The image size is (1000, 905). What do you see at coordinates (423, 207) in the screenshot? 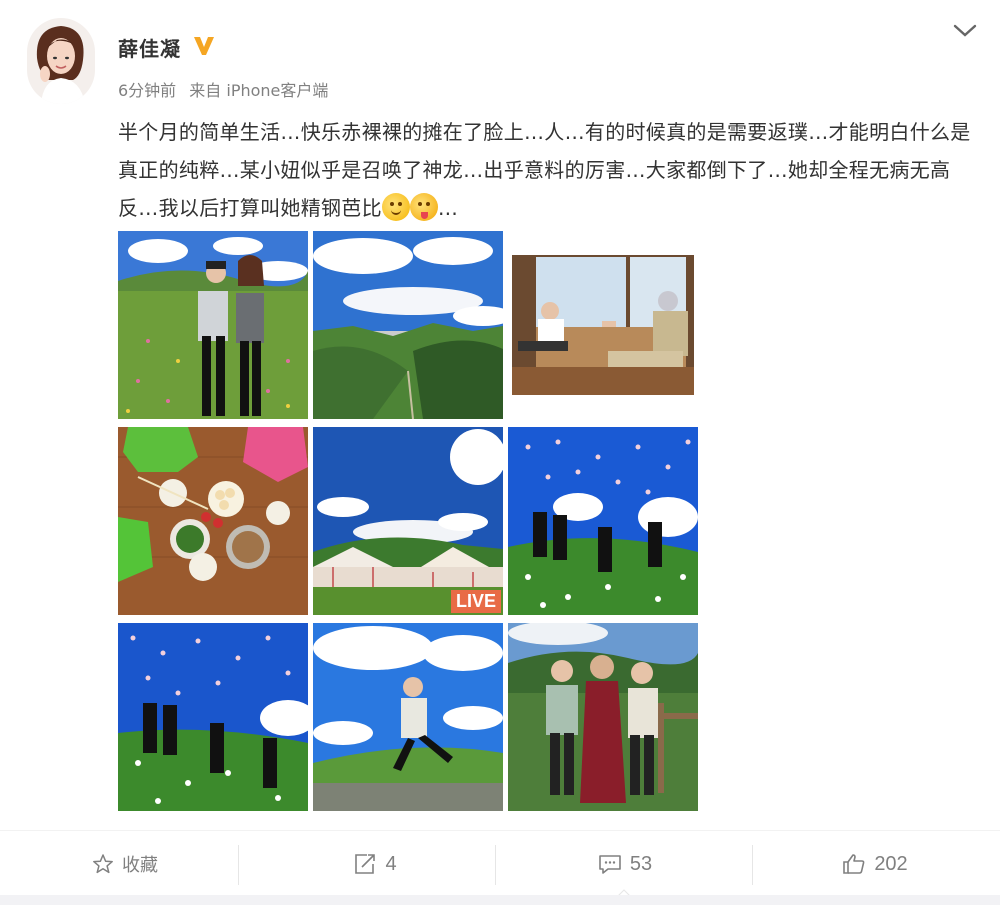
I see `tongue-emoji-icon` at bounding box center [423, 207].